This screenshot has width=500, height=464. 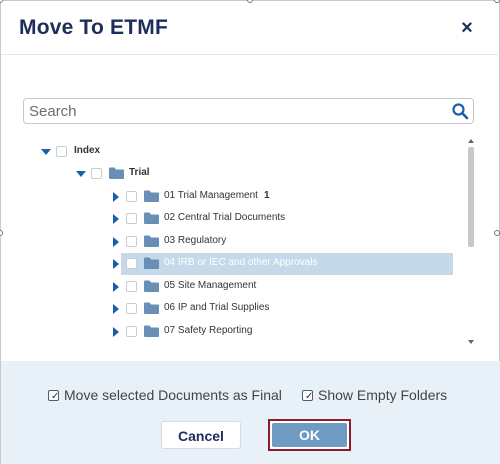 I want to click on move-as-final-checkbox: ✓ Move selected Documents as Final, so click(x=170, y=396).